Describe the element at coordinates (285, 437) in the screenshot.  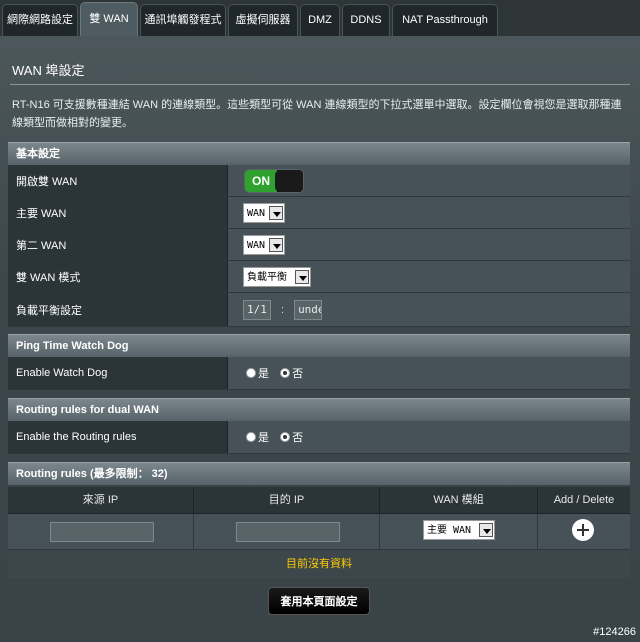
I see `routing-no-radio` at that location.